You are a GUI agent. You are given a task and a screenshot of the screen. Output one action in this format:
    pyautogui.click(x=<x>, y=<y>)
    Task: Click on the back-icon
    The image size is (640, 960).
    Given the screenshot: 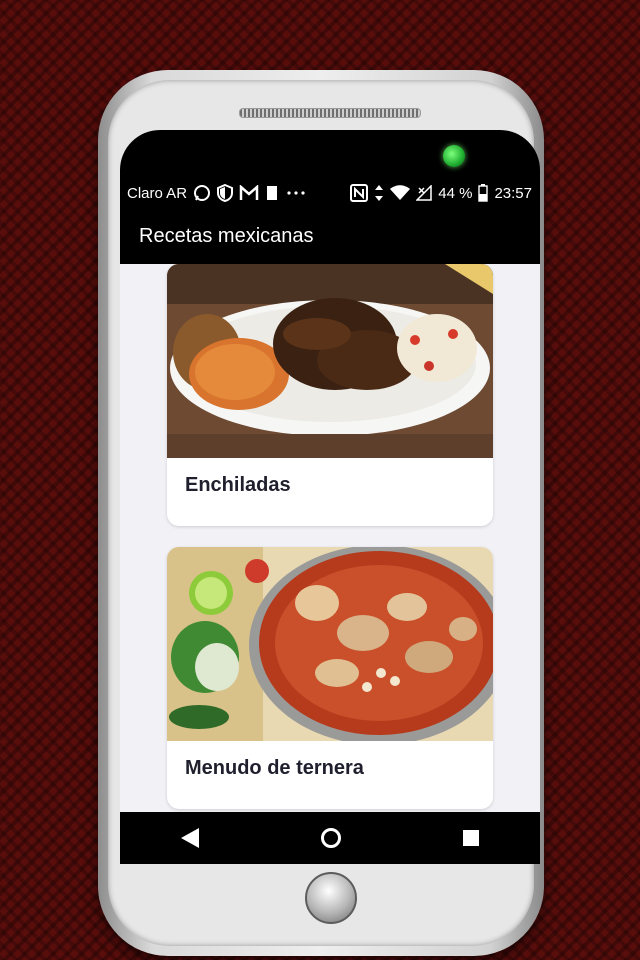 What is the action you would take?
    pyautogui.click(x=190, y=838)
    